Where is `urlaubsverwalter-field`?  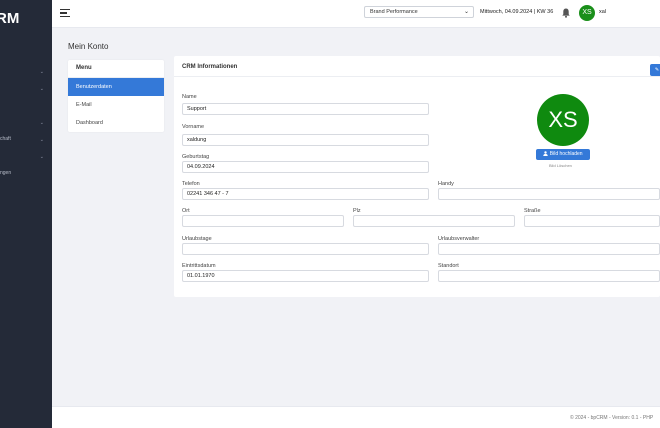
urlaubsverwalter-field is located at coordinates (549, 249).